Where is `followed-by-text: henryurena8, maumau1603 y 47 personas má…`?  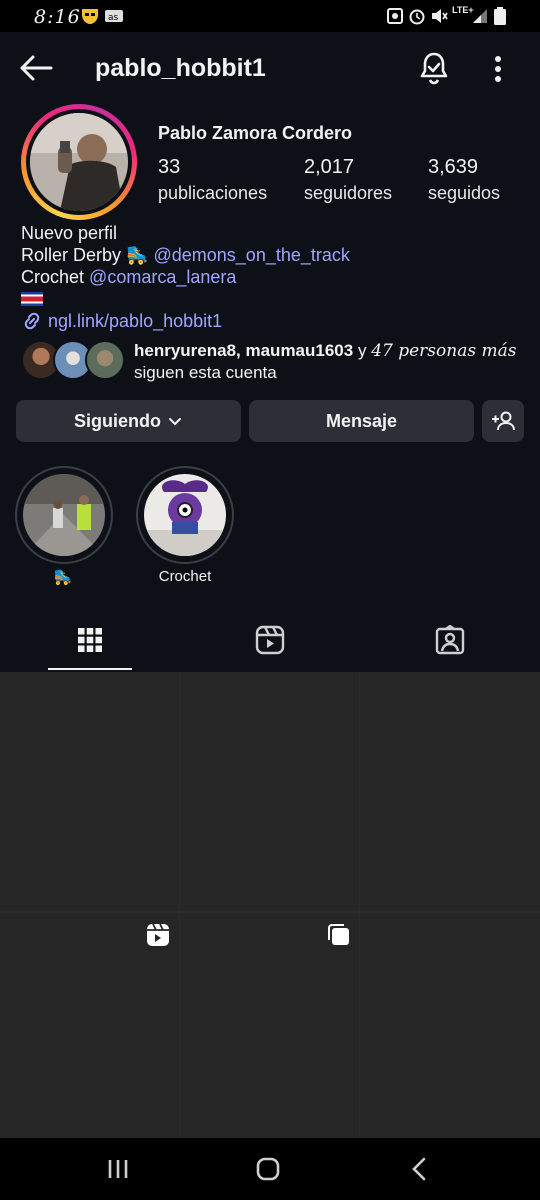 followed-by-text: henryurena8, maumau1603 y 47 personas má… is located at coordinates (329, 362).